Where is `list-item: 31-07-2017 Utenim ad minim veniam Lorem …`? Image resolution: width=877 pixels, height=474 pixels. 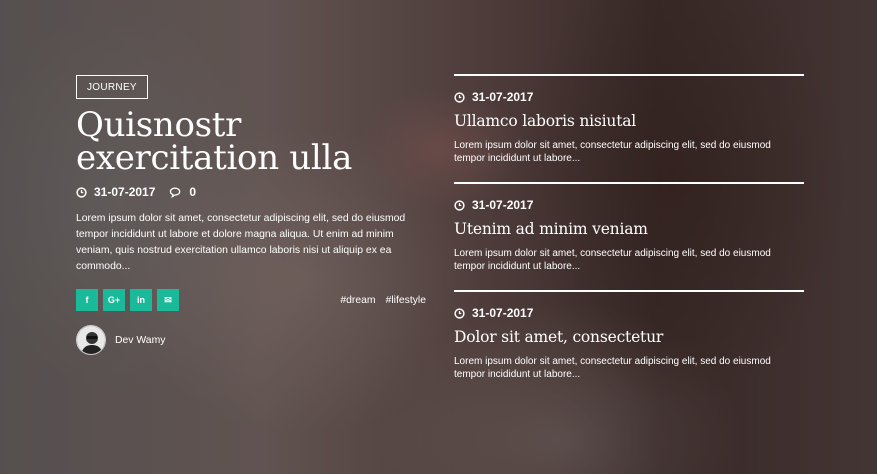
list-item: 31-07-2017 Utenim ad minim veniam Lorem … is located at coordinates (629, 236).